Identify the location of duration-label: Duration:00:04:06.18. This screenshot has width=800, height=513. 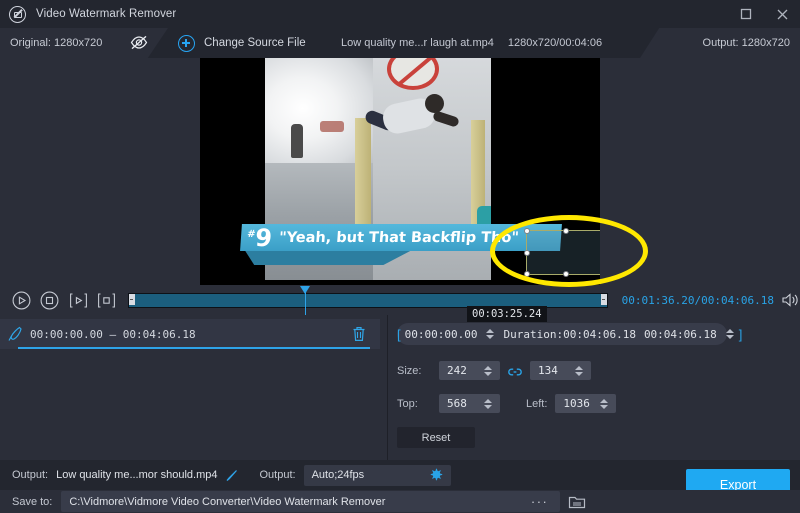
(569, 334).